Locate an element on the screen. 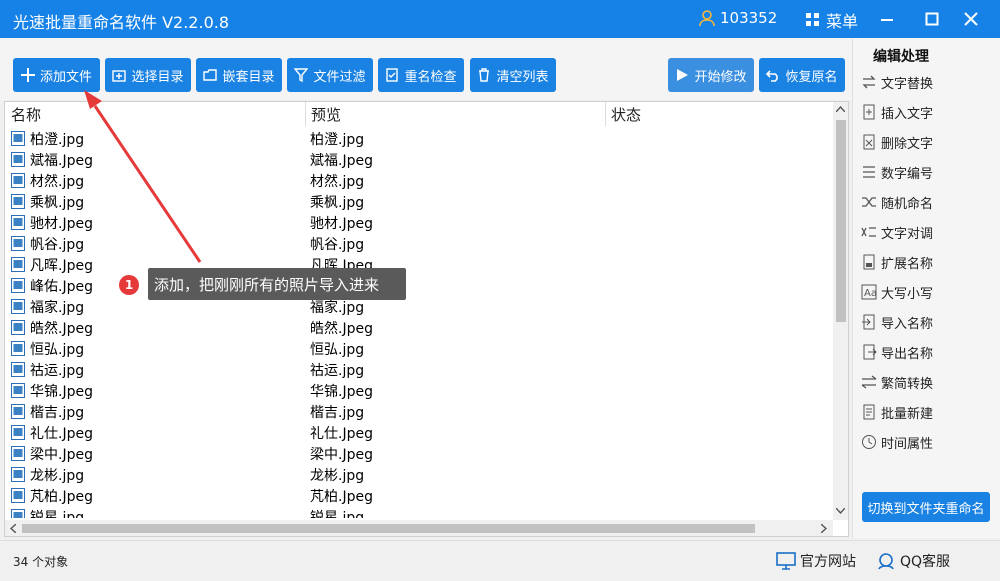 This screenshot has height=581, width=1000. maximize-icon is located at coordinates (932, 19).